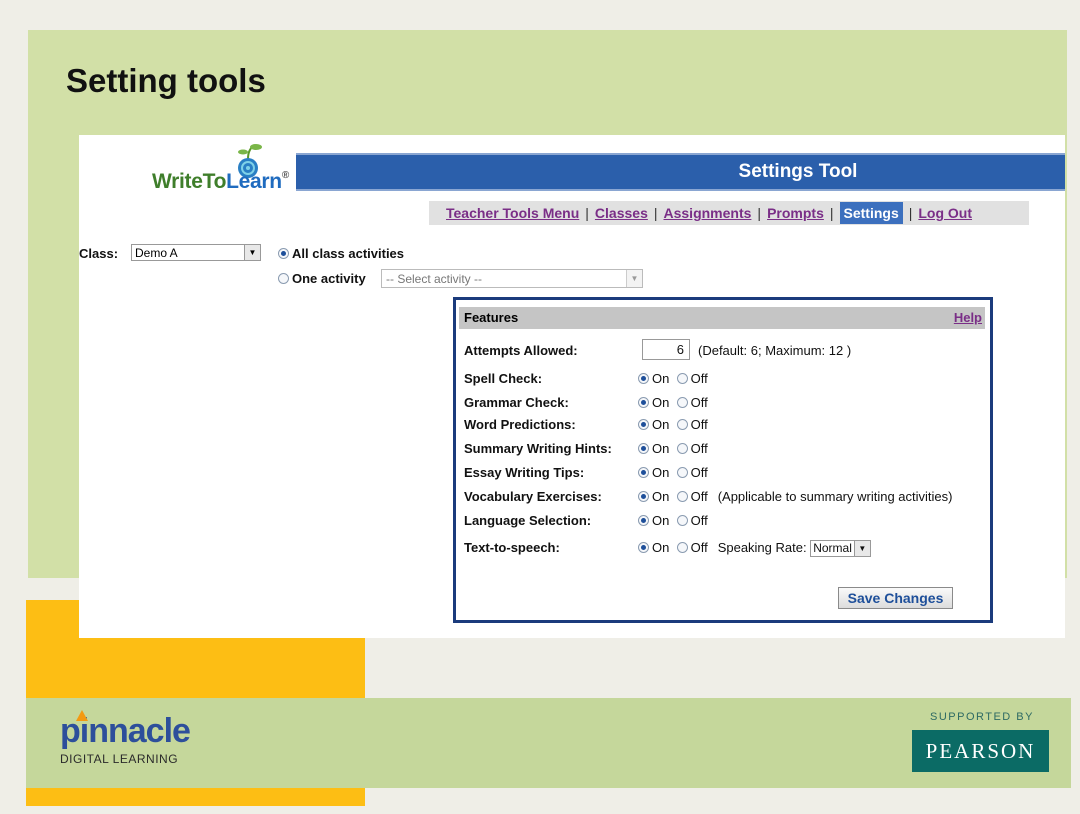 The height and width of the screenshot is (814, 1080). What do you see at coordinates (512, 547) in the screenshot?
I see `toggle-label: Text-to-speech:` at bounding box center [512, 547].